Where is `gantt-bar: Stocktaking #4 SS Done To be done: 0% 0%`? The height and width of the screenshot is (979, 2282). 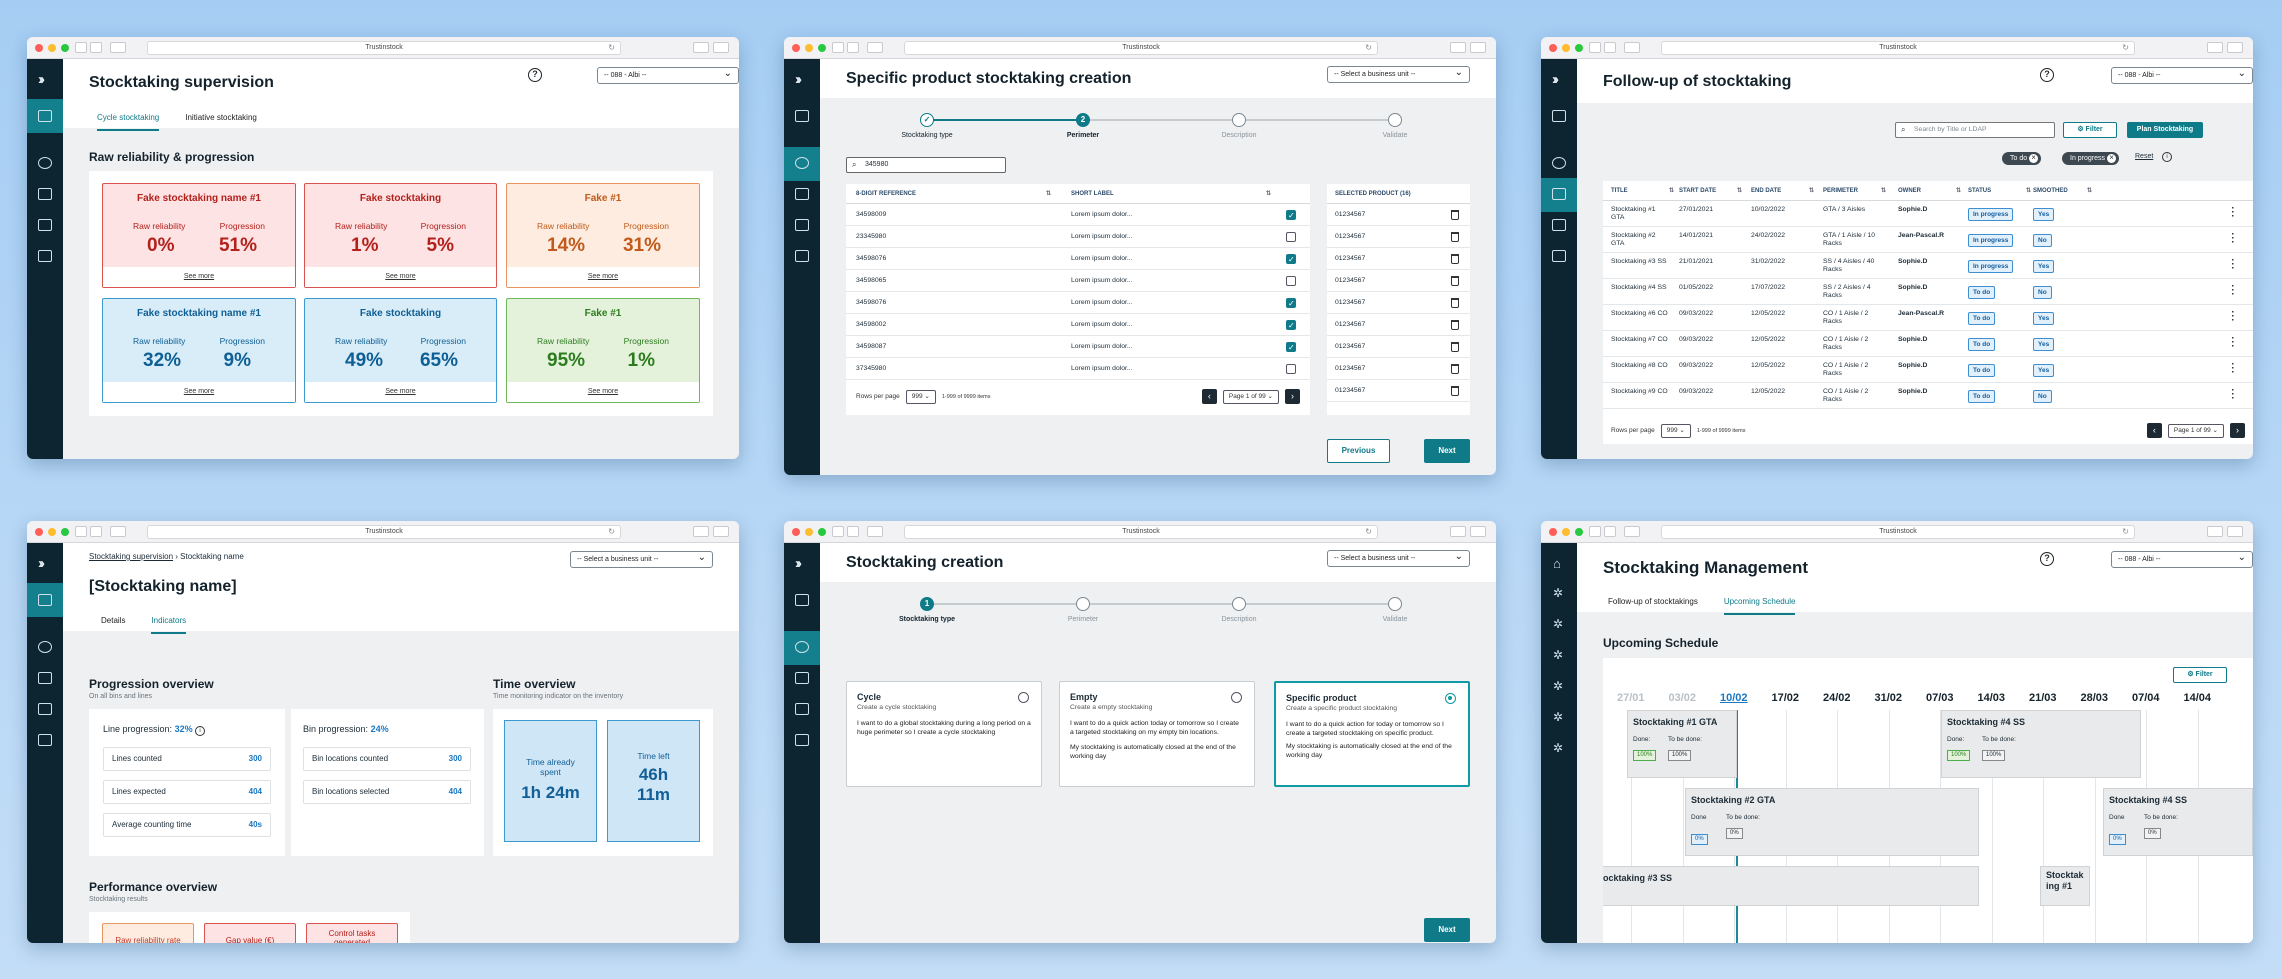 gantt-bar: Stocktaking #4 SS Done To be done: 0% 0% is located at coordinates (2178, 822).